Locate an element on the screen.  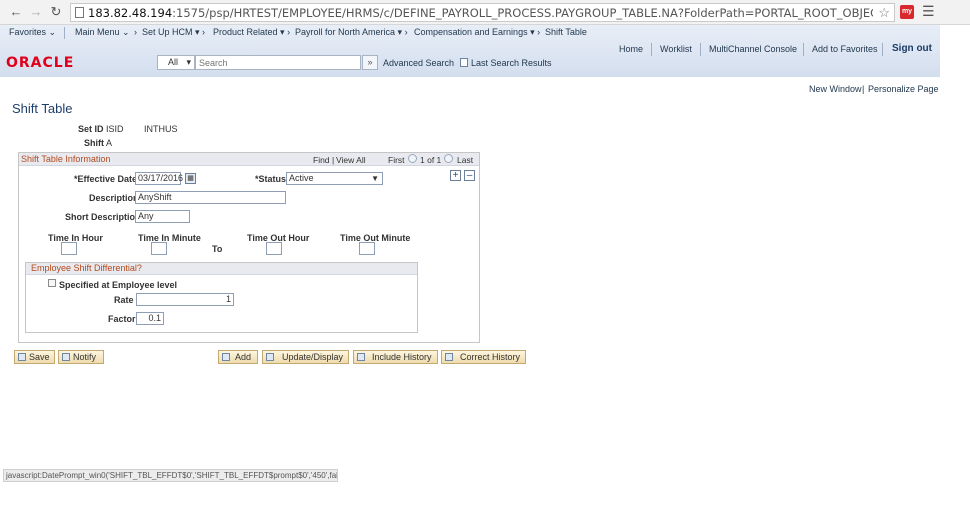
crumb-product-related: Product Related ▾ › is located at coordinates (251, 32).